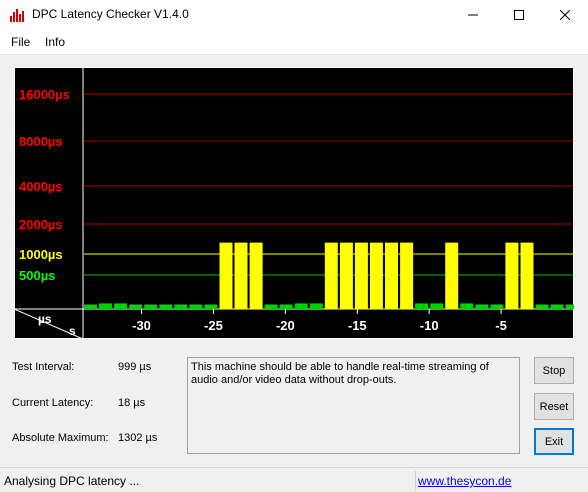 The image size is (588, 492). I want to click on maximize-icon, so click(519, 15).